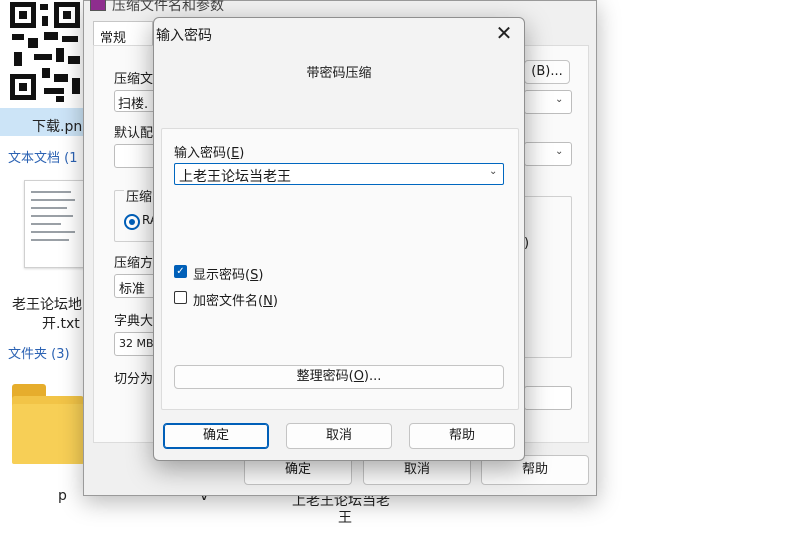 The image size is (800, 560). I want to click on archive-name-label: 压缩文, so click(134, 79).